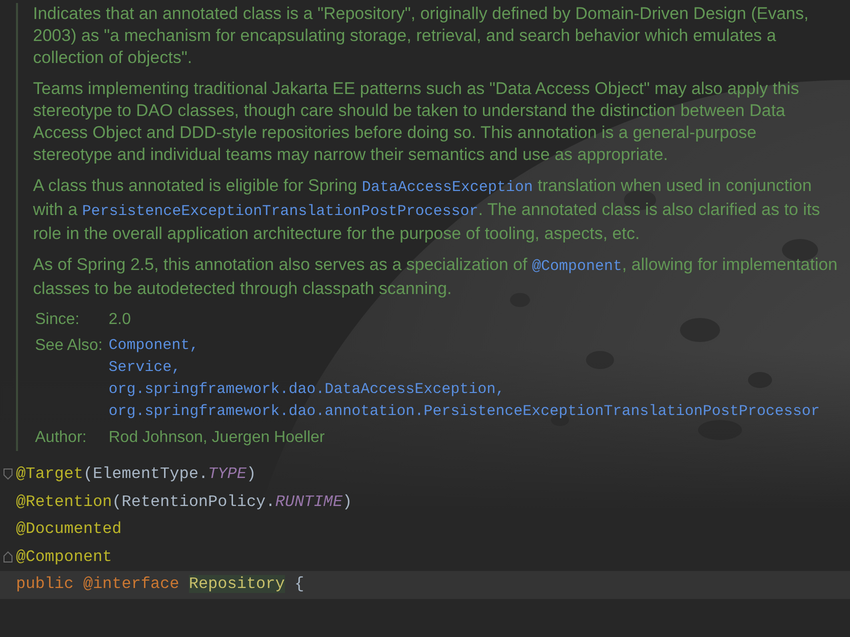 The height and width of the screenshot is (637, 850). I want to click on doc-paragraph: Indicates that an annotated class is a "Repository", originally defined by Domain-Driven Design (Evans, 2003) as "a mechanism for encapsulating storage, retrieval, and search behavior which emulates a collection of objects"., so click(421, 36).